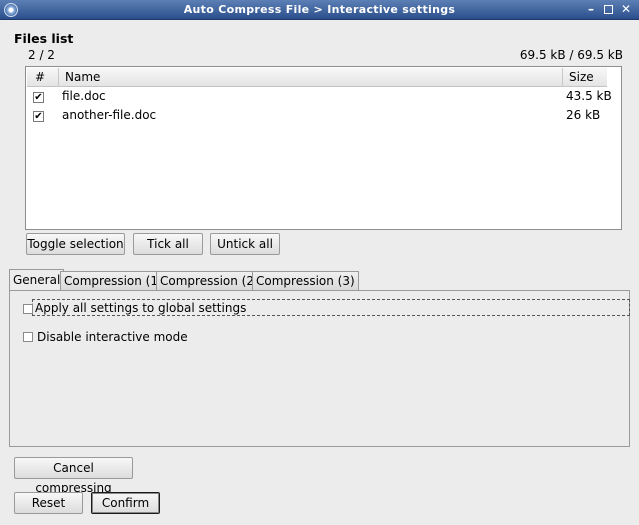 This screenshot has height=525, width=639. What do you see at coordinates (43, 77) in the screenshot?
I see `column-header-number: #` at bounding box center [43, 77].